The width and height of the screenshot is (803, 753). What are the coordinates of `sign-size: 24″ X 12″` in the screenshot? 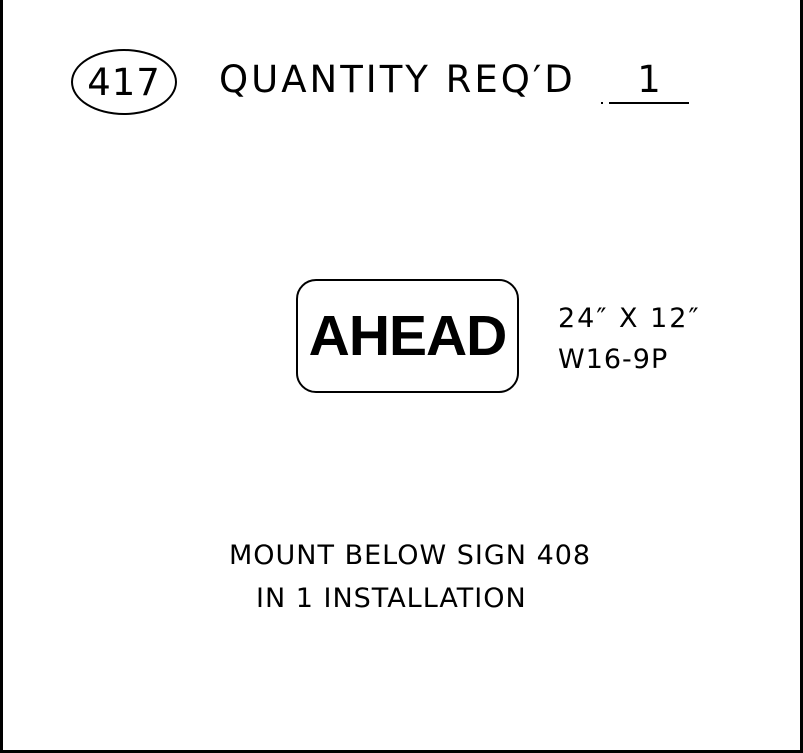 It's located at (629, 318).